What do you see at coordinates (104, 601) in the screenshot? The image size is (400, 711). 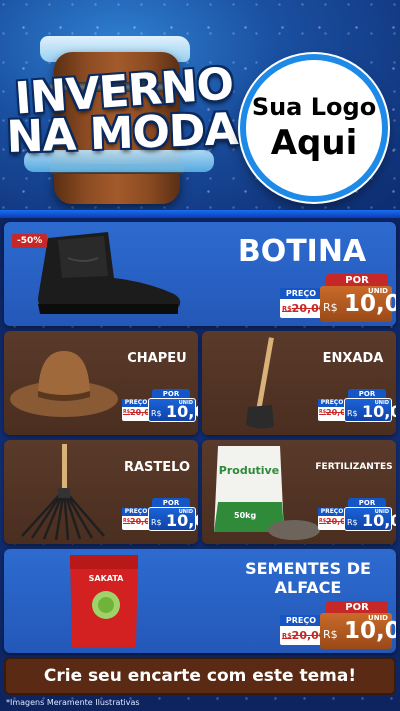 I see `seed-package-image: SAKATA` at bounding box center [104, 601].